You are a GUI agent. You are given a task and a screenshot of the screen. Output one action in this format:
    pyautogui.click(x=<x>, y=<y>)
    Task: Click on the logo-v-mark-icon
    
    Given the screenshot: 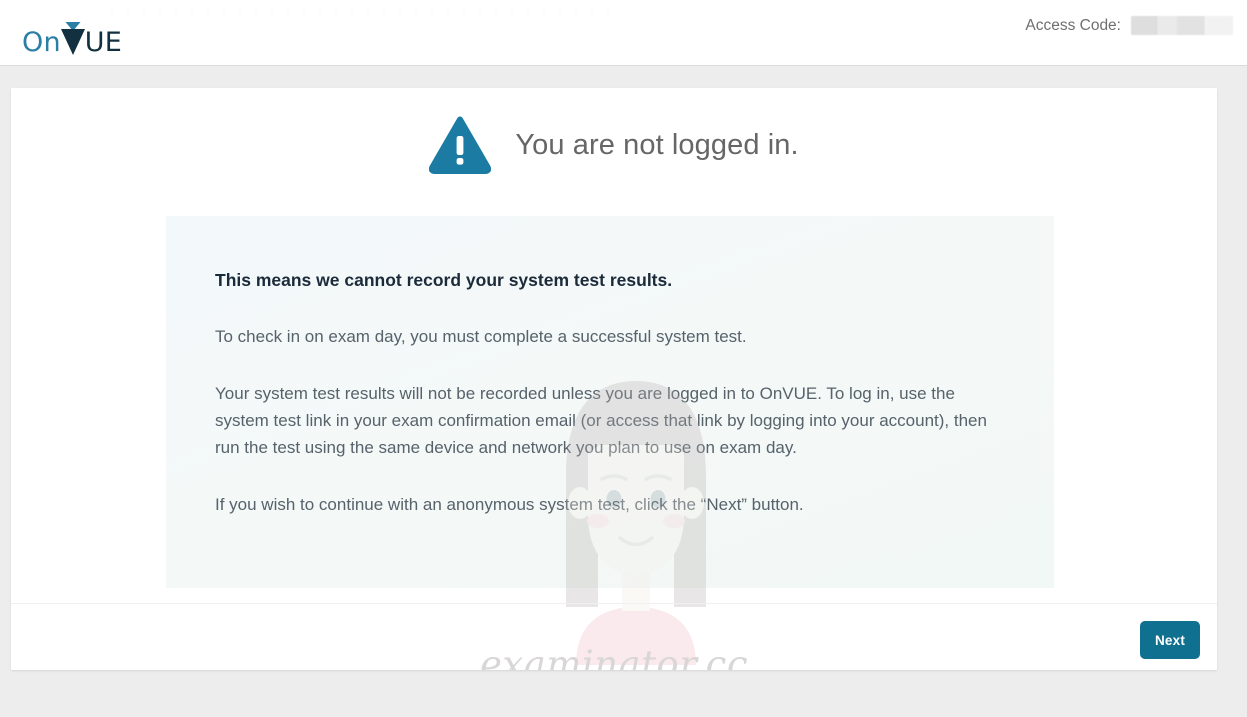 What is the action you would take?
    pyautogui.click(x=73, y=39)
    